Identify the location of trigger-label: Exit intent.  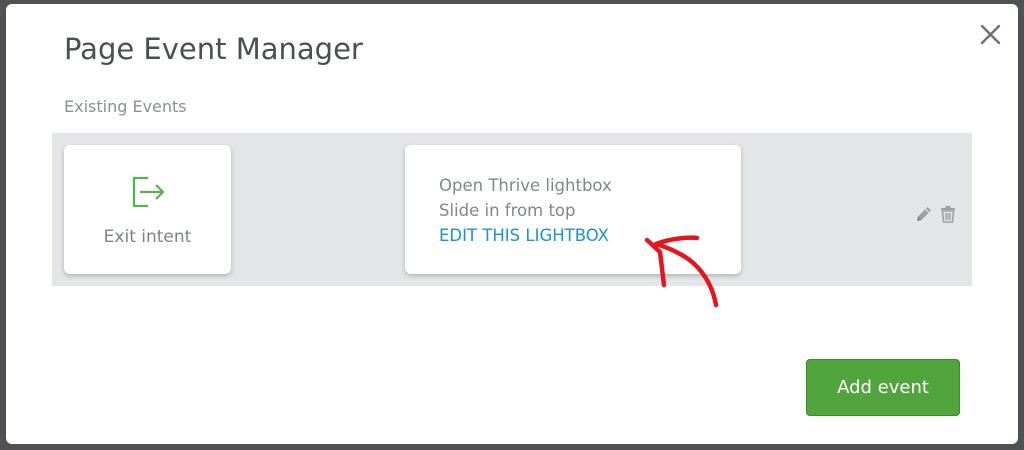
(147, 237).